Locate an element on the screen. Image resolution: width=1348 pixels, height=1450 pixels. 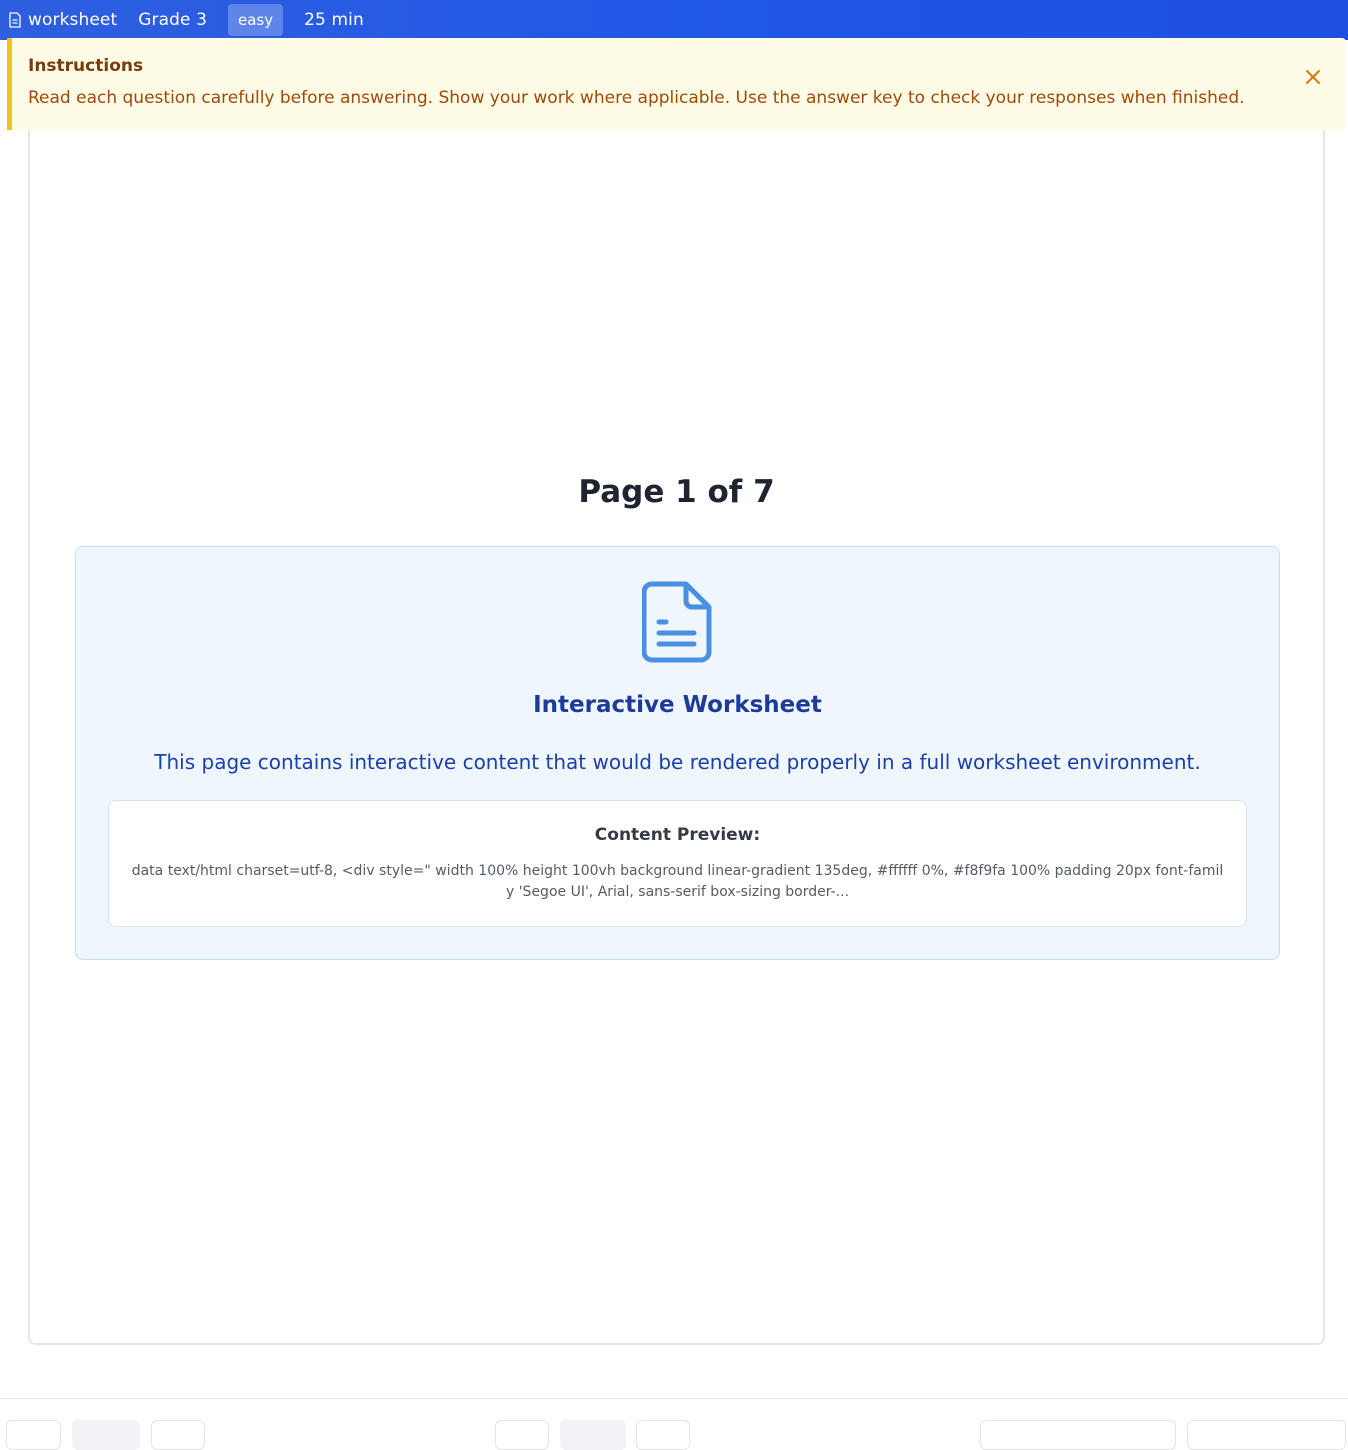
page-number-field is located at coordinates (593, 1435).